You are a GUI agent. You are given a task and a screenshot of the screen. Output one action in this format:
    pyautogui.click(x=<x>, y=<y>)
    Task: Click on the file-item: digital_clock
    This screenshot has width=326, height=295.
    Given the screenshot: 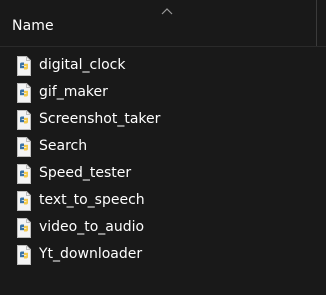 What is the action you would take?
    pyautogui.click(x=163, y=67)
    